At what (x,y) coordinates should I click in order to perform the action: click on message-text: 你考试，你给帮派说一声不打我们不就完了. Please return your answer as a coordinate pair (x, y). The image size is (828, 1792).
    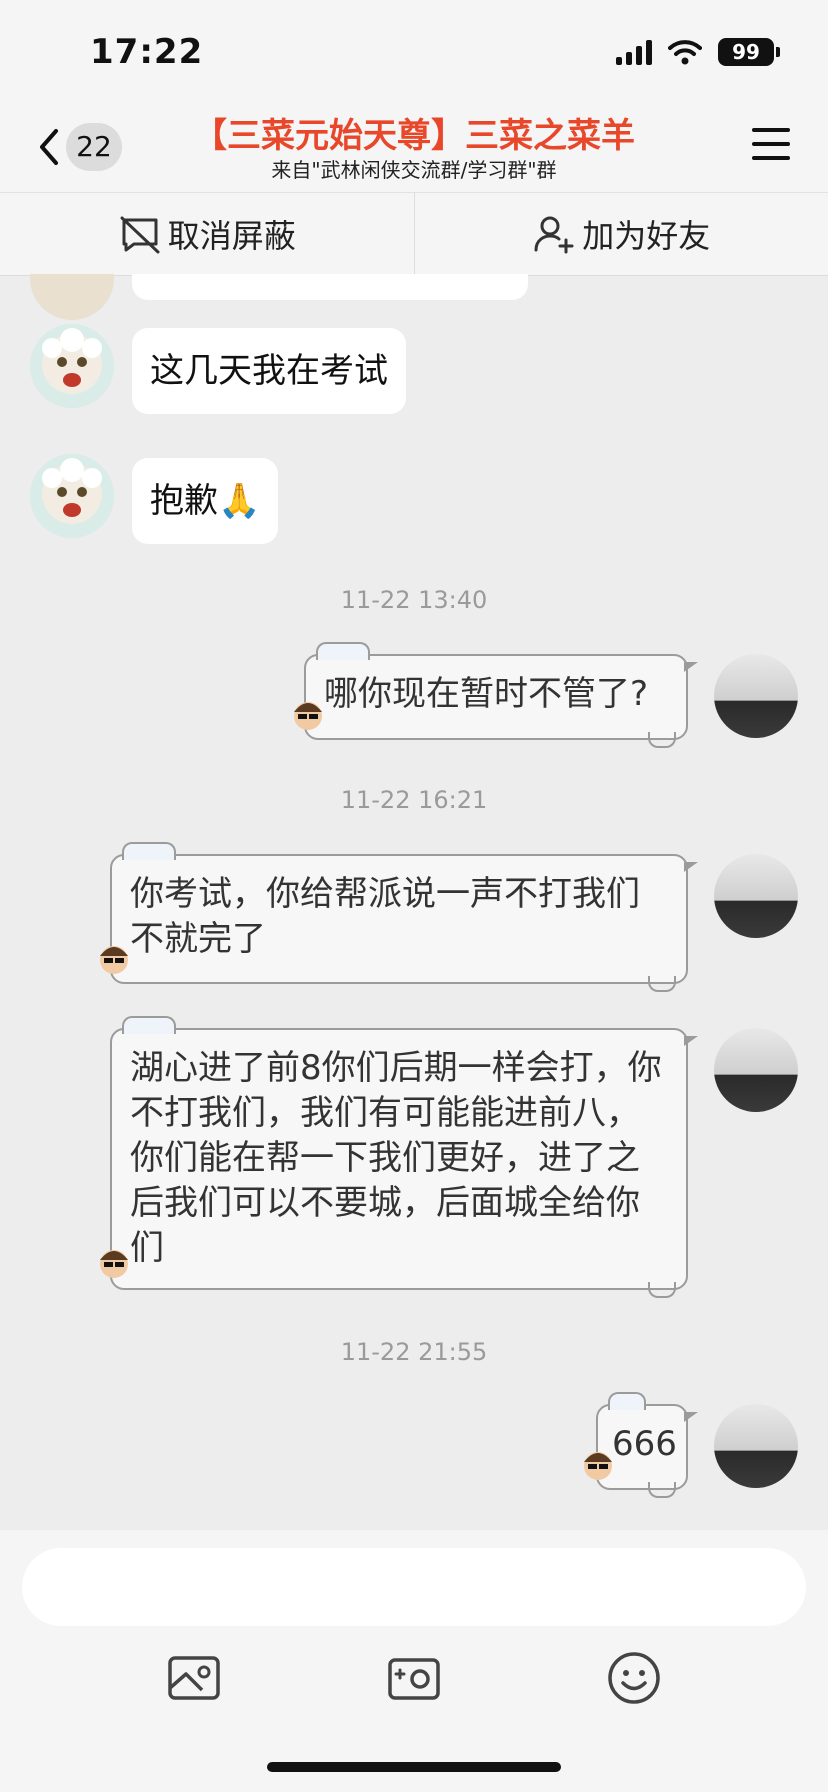
    Looking at the image, I should click on (385, 916).